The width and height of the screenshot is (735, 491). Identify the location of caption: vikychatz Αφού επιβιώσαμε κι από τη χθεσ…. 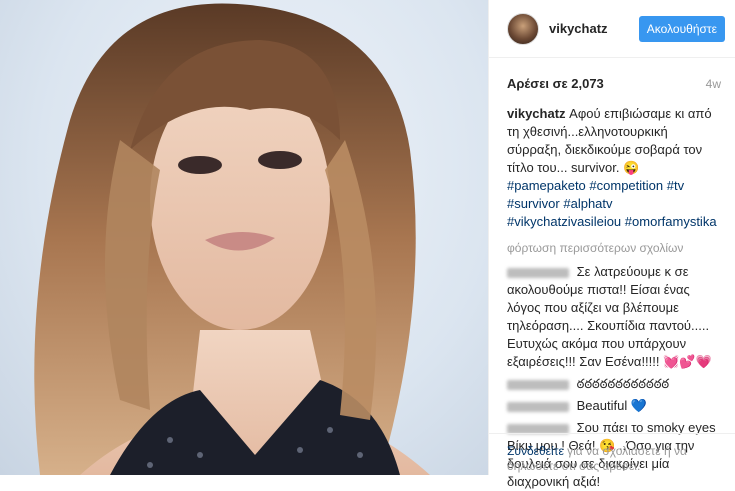
(614, 168).